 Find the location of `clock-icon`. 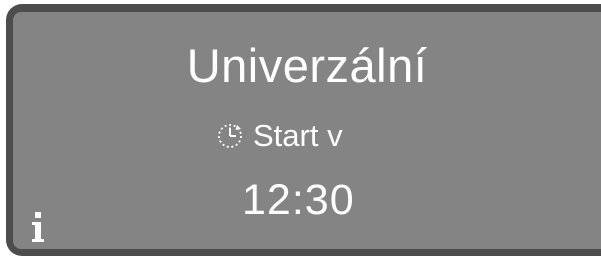

clock-icon is located at coordinates (230, 136).